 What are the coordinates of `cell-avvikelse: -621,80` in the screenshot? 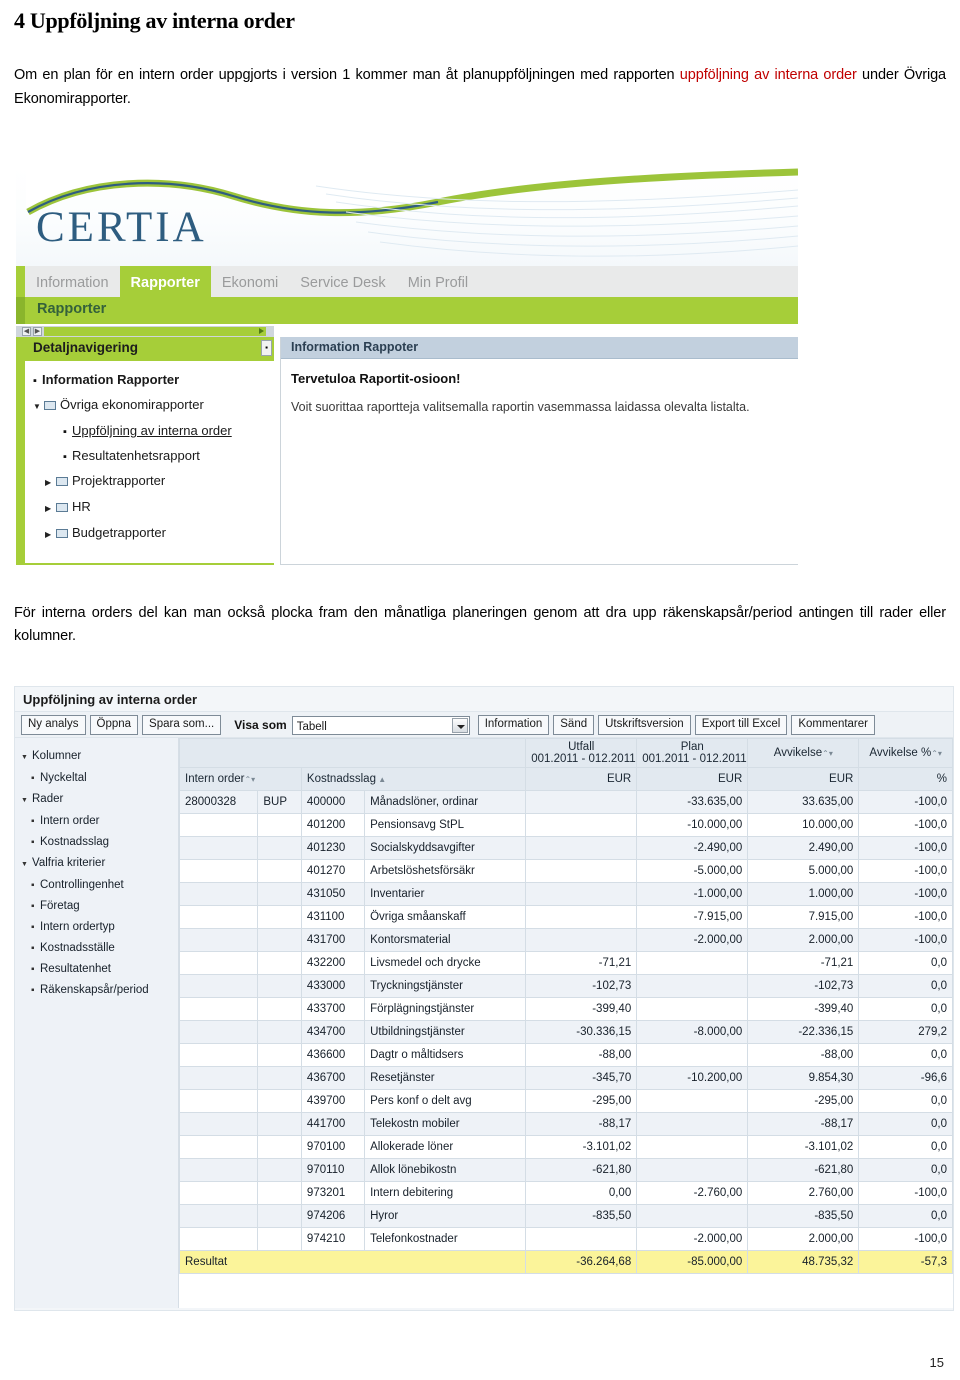 It's located at (803, 1170).